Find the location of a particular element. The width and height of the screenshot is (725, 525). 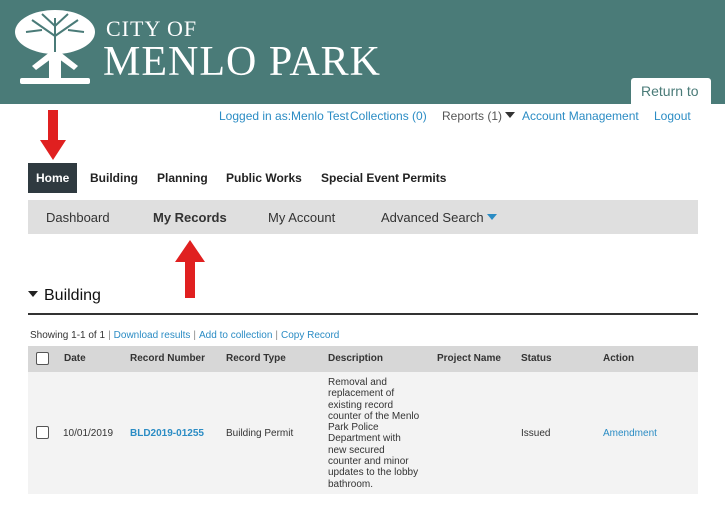

column-header-record-type: Record Type is located at coordinates (256, 358).